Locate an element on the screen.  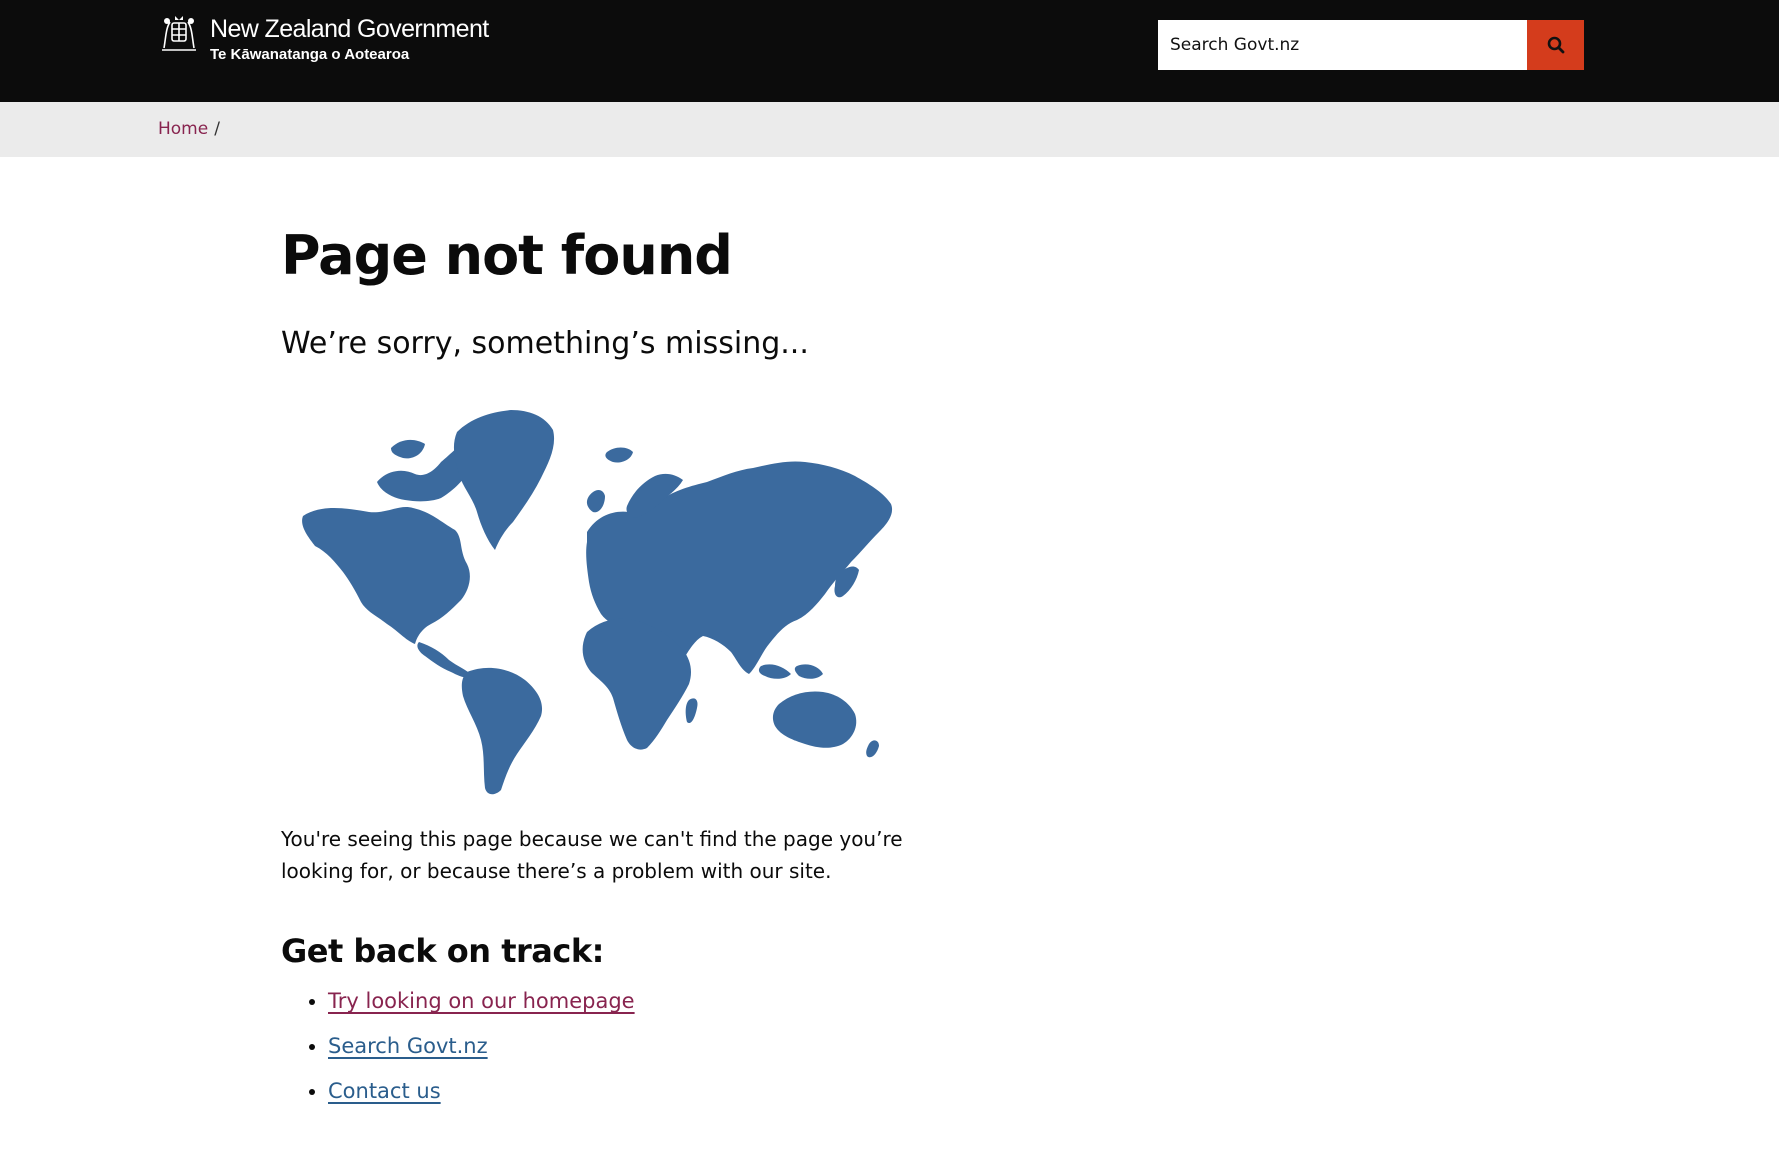
search-form is located at coordinates (1371, 45).